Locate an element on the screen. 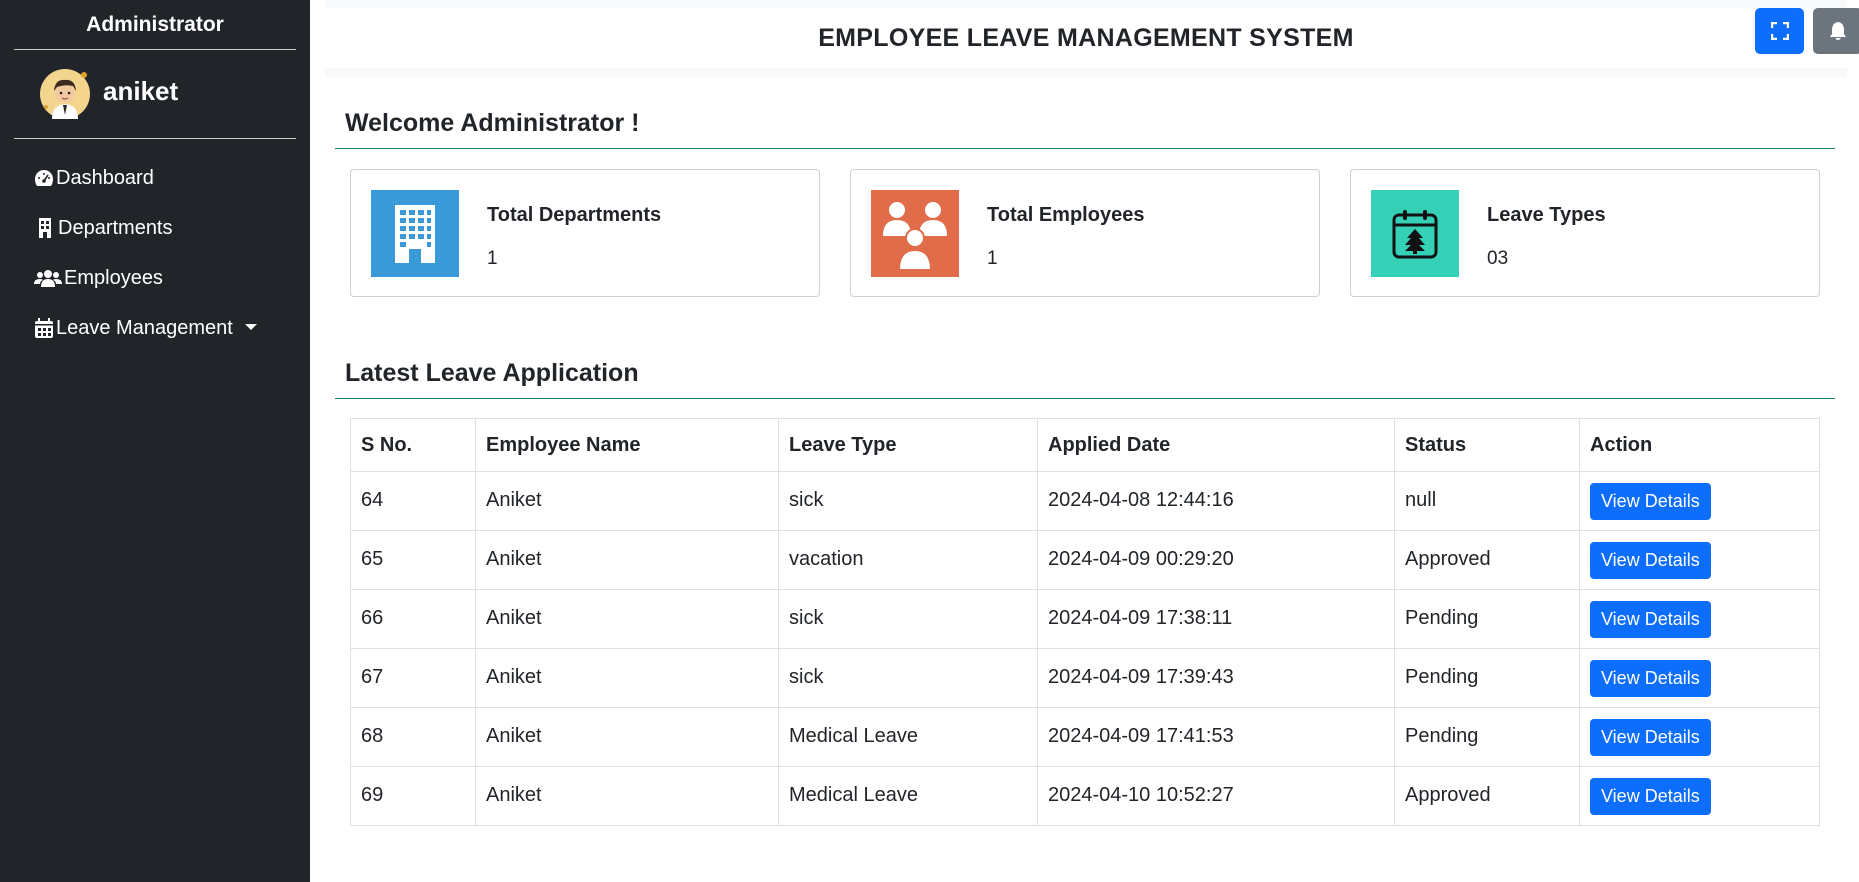  dashboard-gauge-icon is located at coordinates (44, 178).